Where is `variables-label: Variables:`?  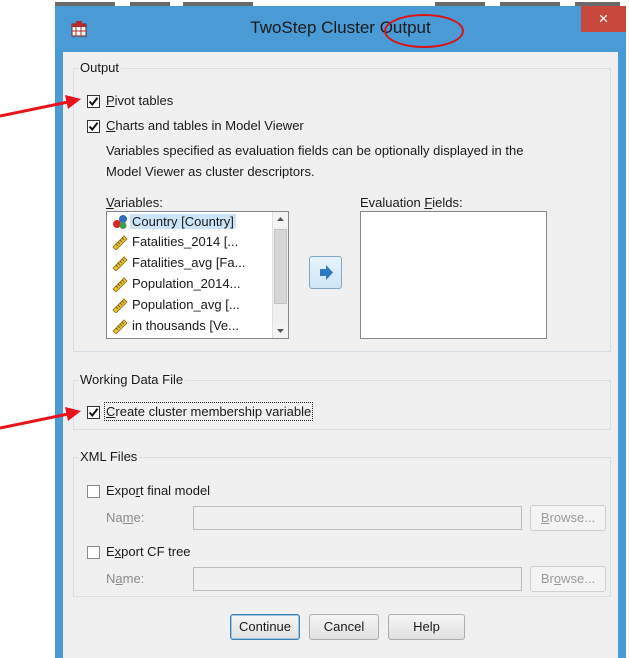 variables-label: Variables: is located at coordinates (134, 202).